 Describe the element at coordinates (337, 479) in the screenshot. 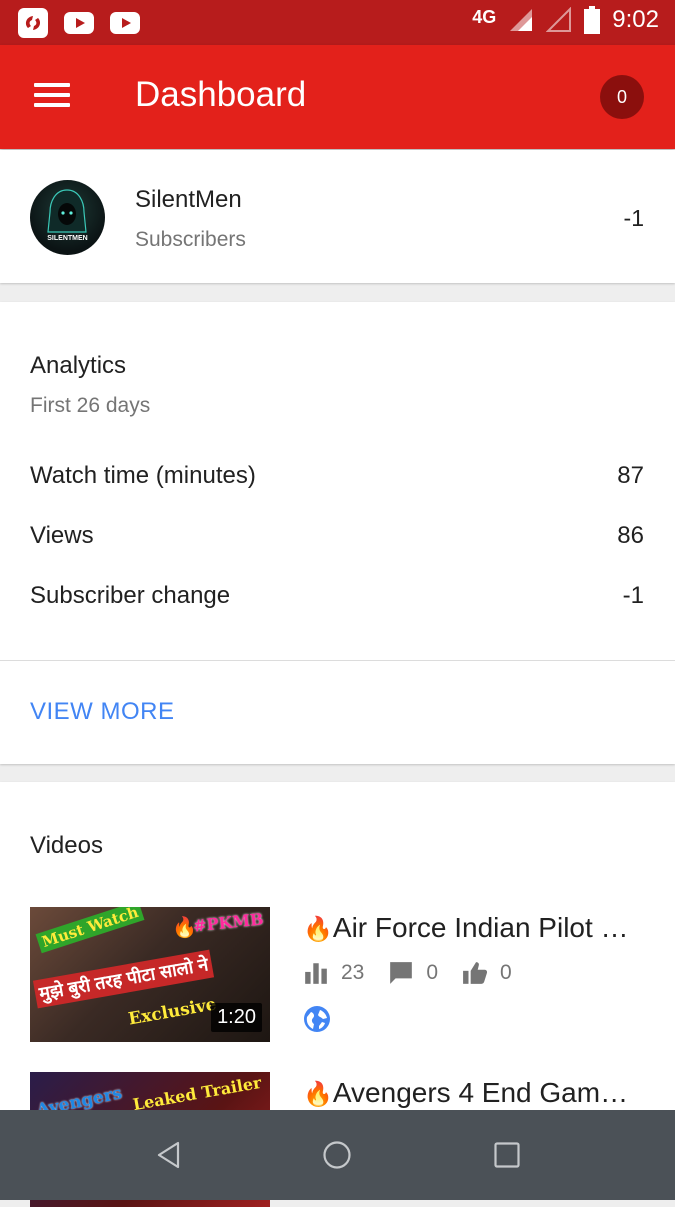

I see `analytics-row-watch-time: Watch time (minutes) 87` at that location.